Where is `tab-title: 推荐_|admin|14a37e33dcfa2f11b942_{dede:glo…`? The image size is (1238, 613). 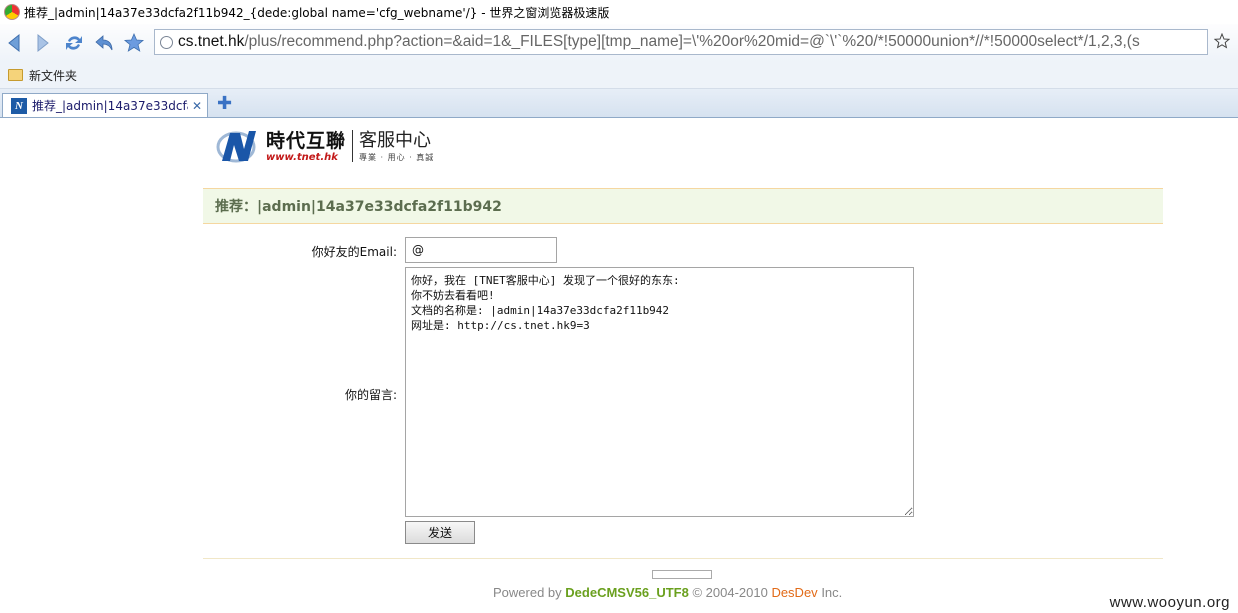 tab-title: 推荐_|admin|14a37e33dcfa2f11b942_{dede:glo… is located at coordinates (110, 106).